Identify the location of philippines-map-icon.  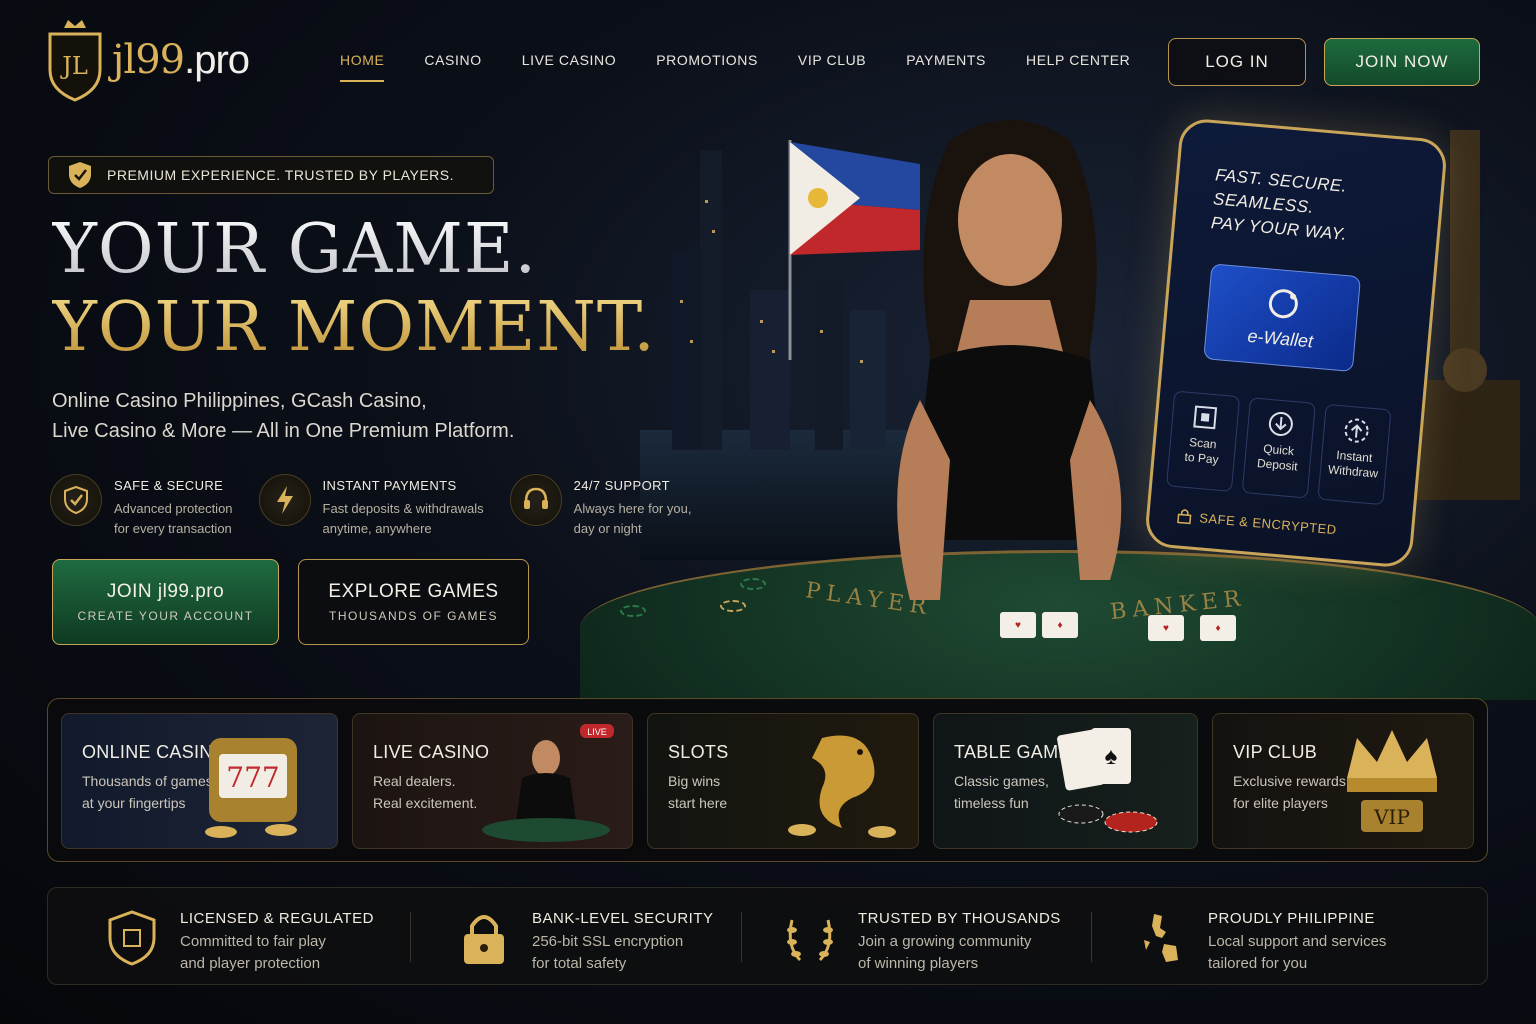
(1161, 938).